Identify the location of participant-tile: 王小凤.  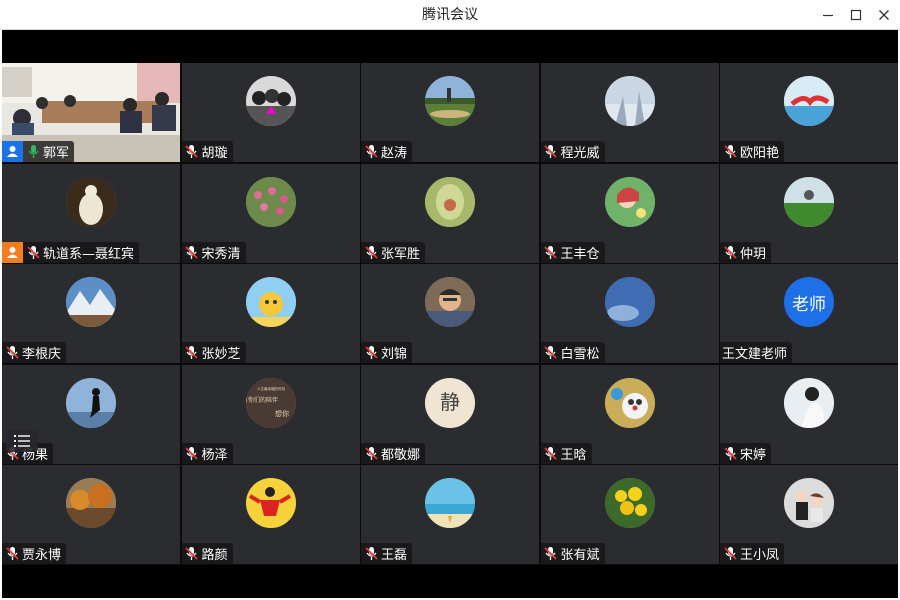
(809, 514).